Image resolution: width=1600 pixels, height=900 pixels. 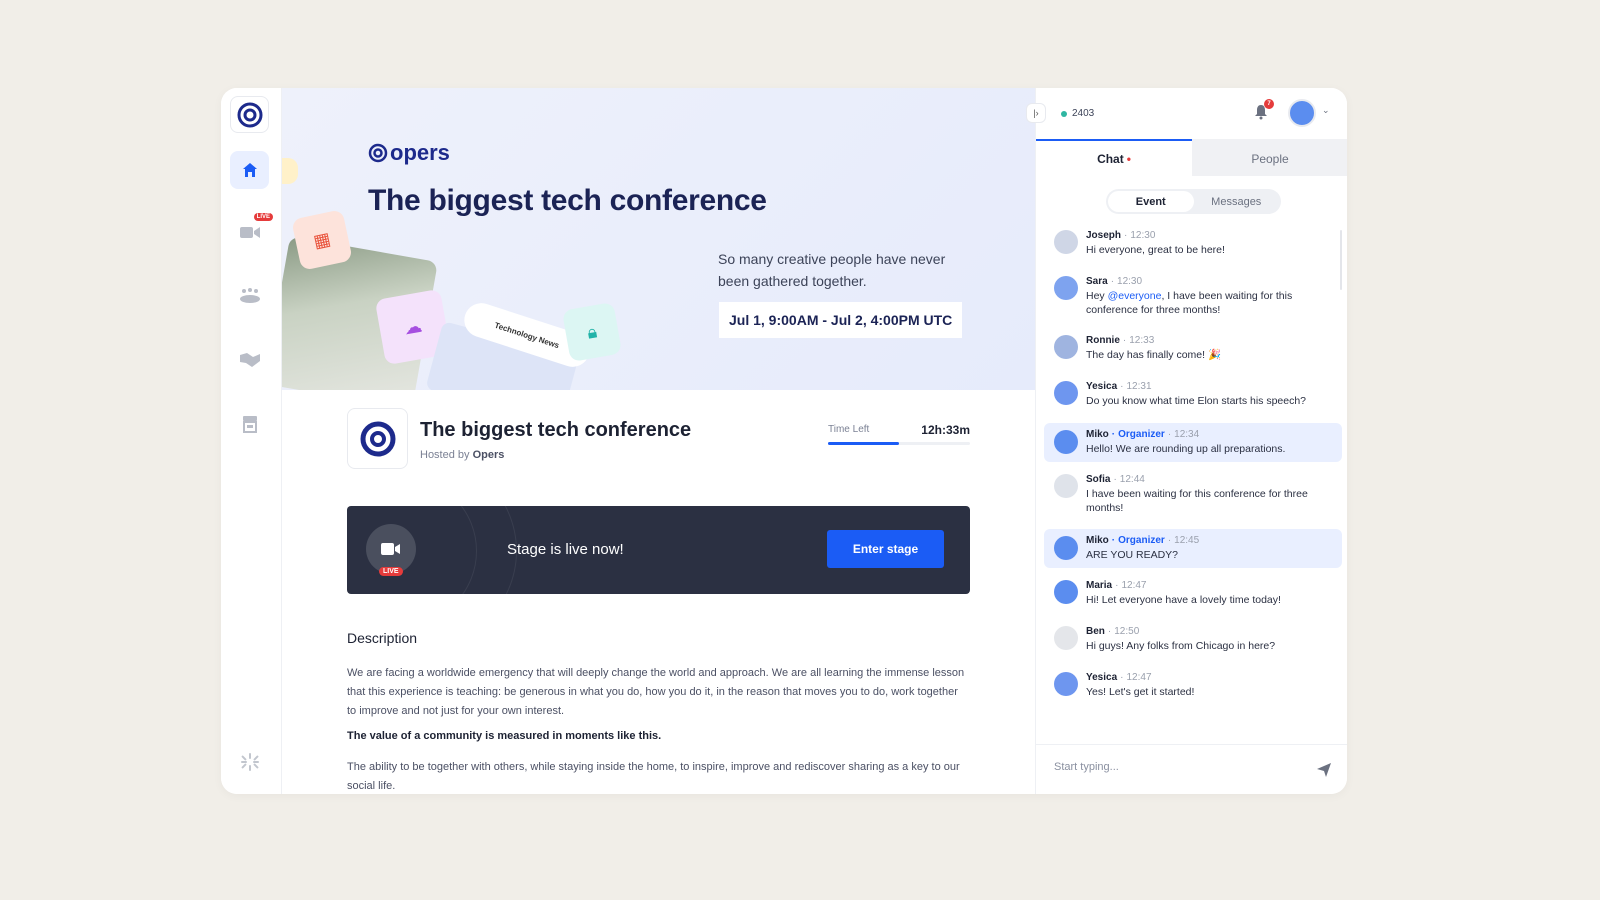 What do you see at coordinates (1174, 767) in the screenshot?
I see `chat-message-input` at bounding box center [1174, 767].